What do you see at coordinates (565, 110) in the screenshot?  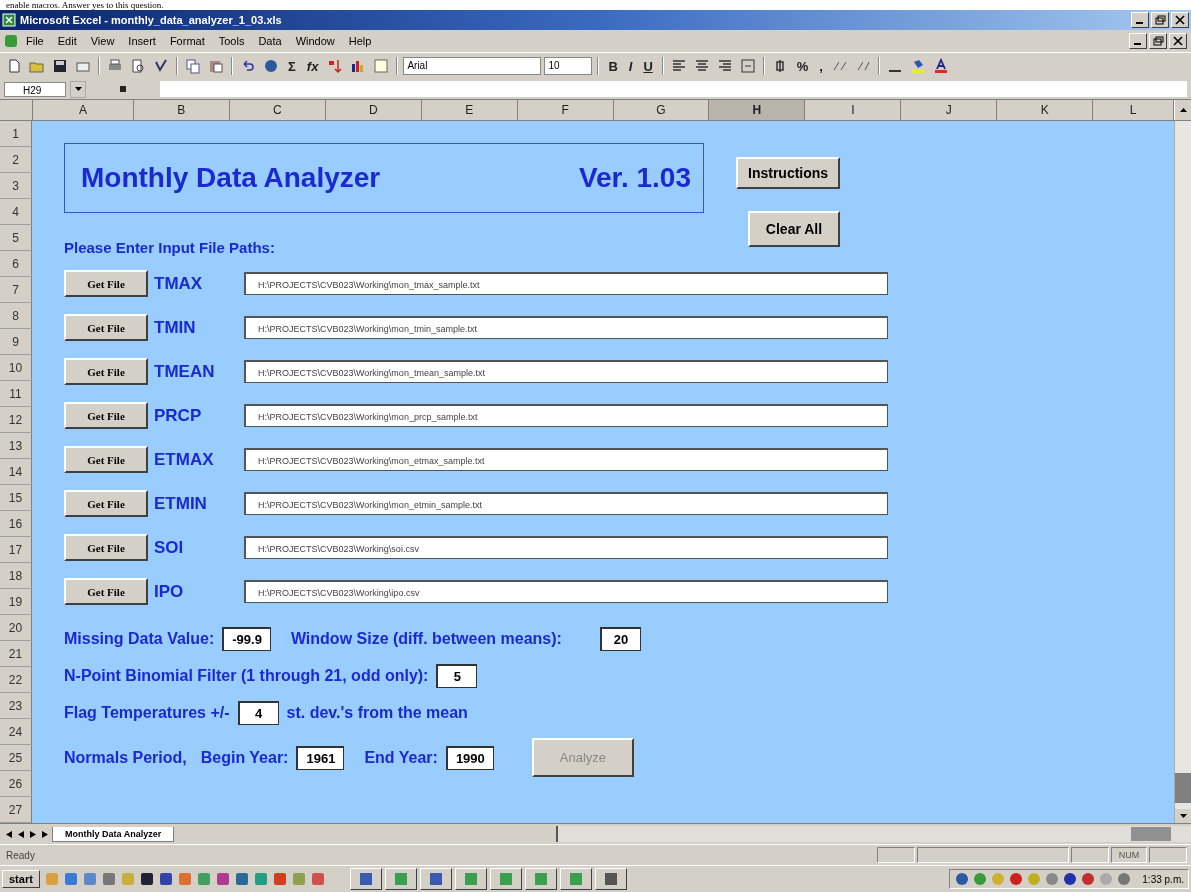 I see `column-header: F` at bounding box center [565, 110].